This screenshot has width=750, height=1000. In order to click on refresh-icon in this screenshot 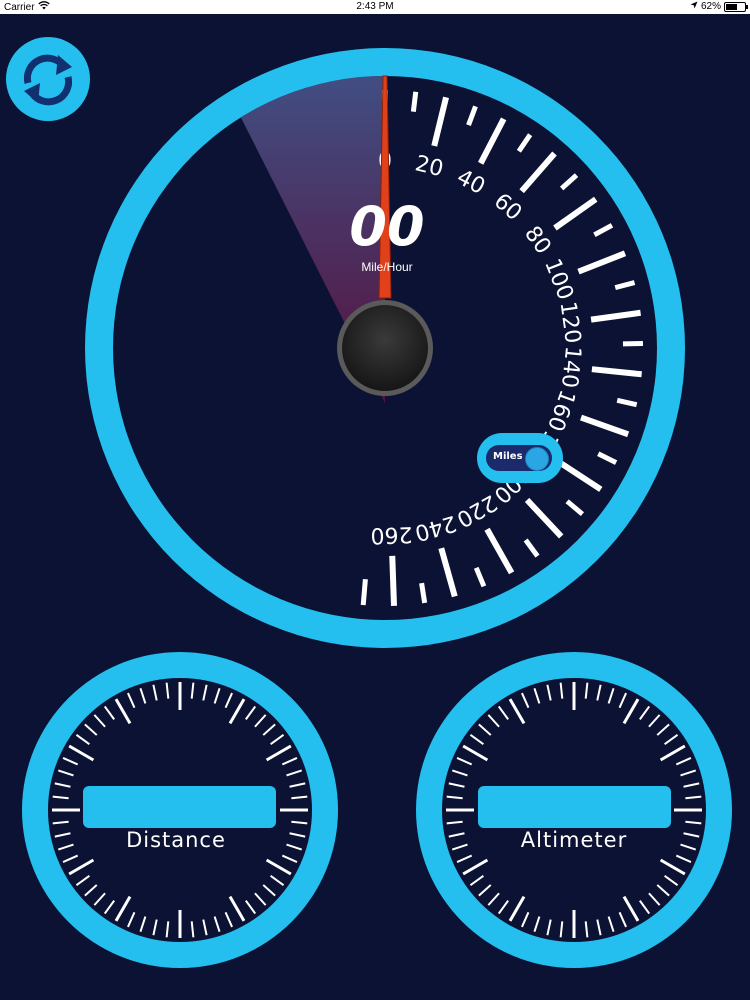, I will do `click(48, 80)`.